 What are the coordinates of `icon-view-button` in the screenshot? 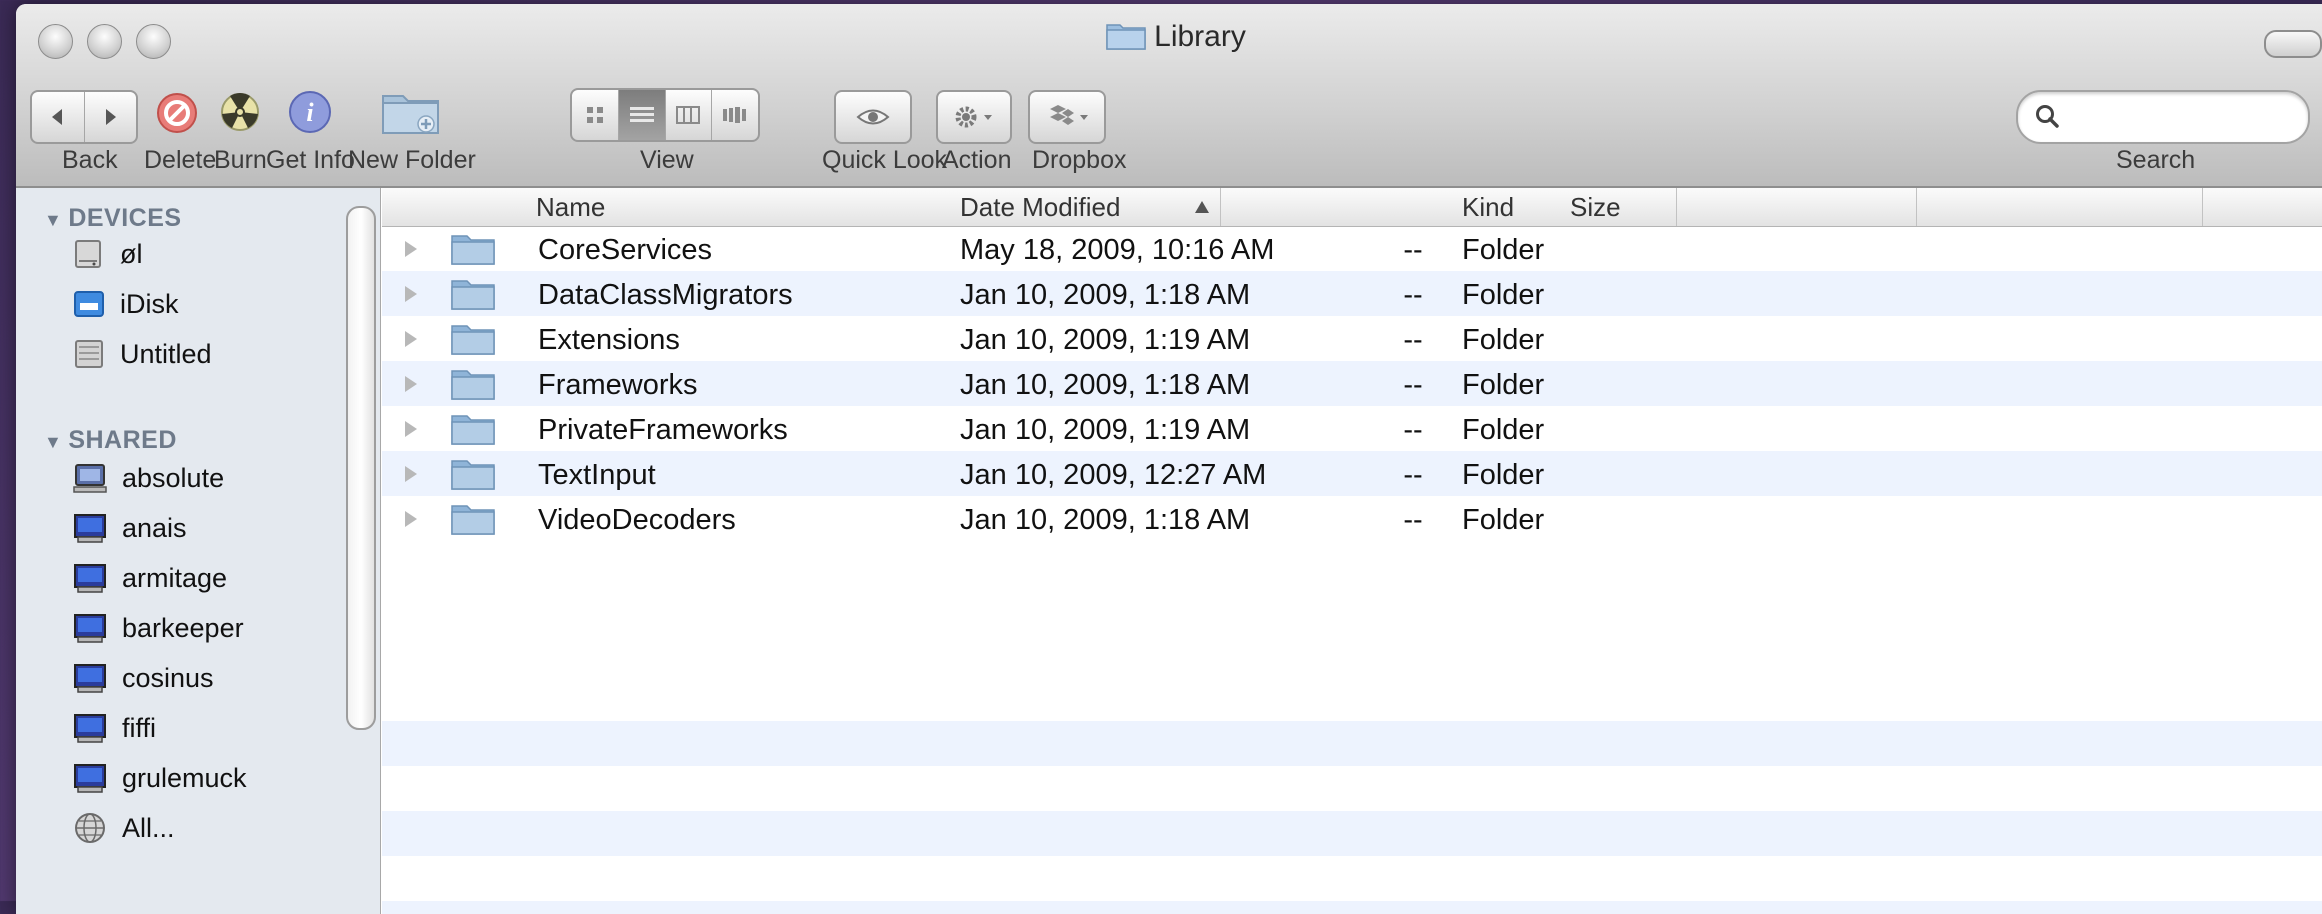 It's located at (595, 115).